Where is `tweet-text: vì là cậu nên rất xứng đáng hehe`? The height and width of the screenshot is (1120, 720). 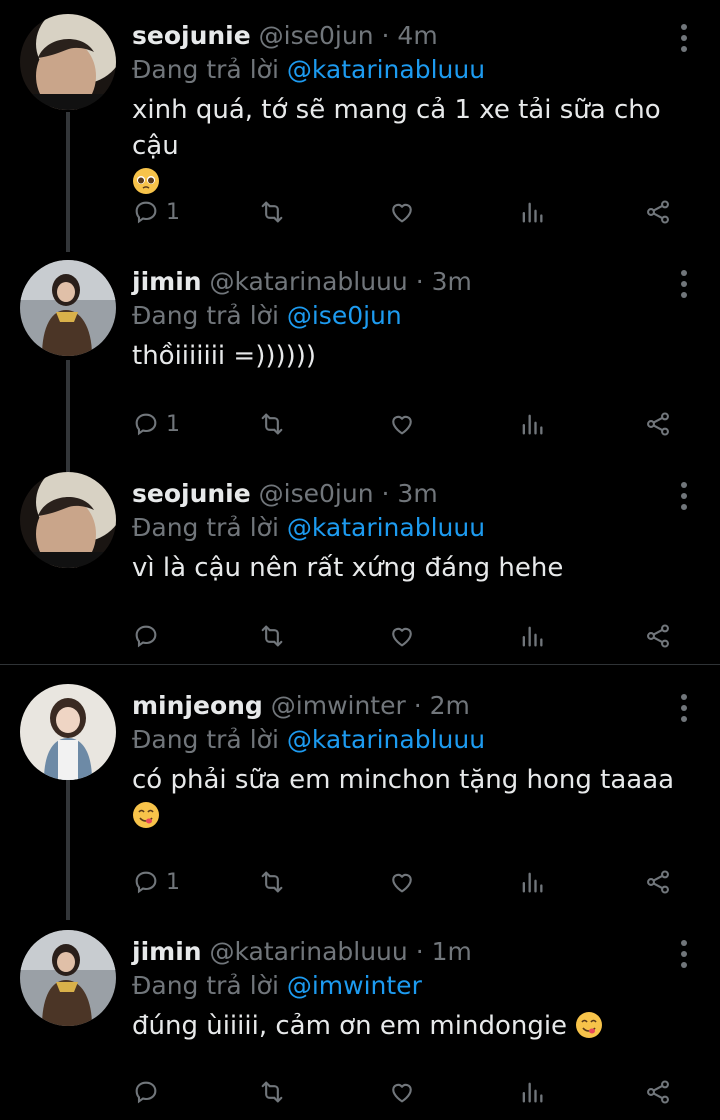
tweet-text: vì là cậu nên rất xứng đáng hehe is located at coordinates (412, 568).